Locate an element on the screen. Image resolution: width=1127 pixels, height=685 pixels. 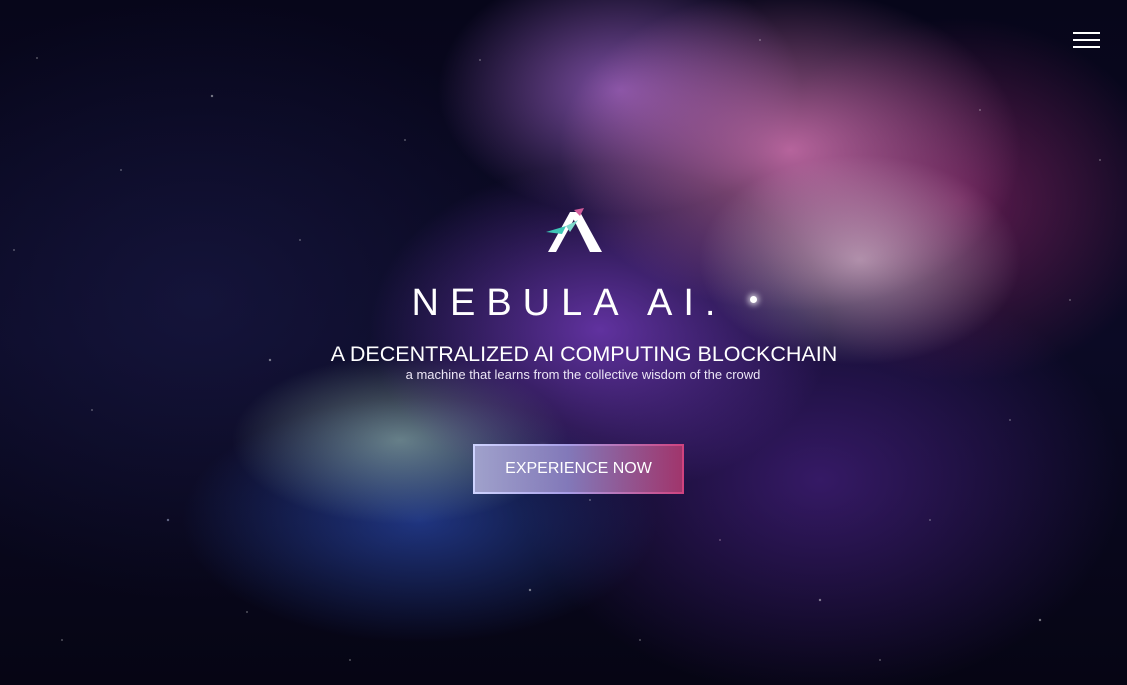
brand-name: NEBULA AI. is located at coordinates (569, 303).